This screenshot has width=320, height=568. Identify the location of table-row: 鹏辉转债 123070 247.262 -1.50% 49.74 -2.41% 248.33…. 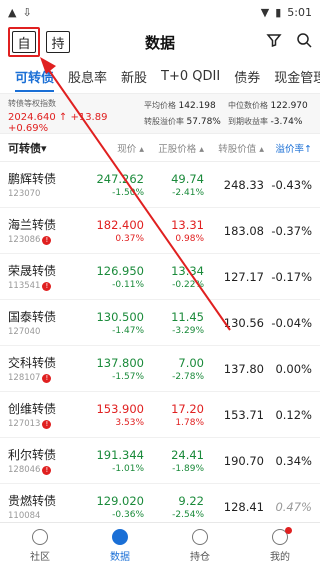
(160, 185).